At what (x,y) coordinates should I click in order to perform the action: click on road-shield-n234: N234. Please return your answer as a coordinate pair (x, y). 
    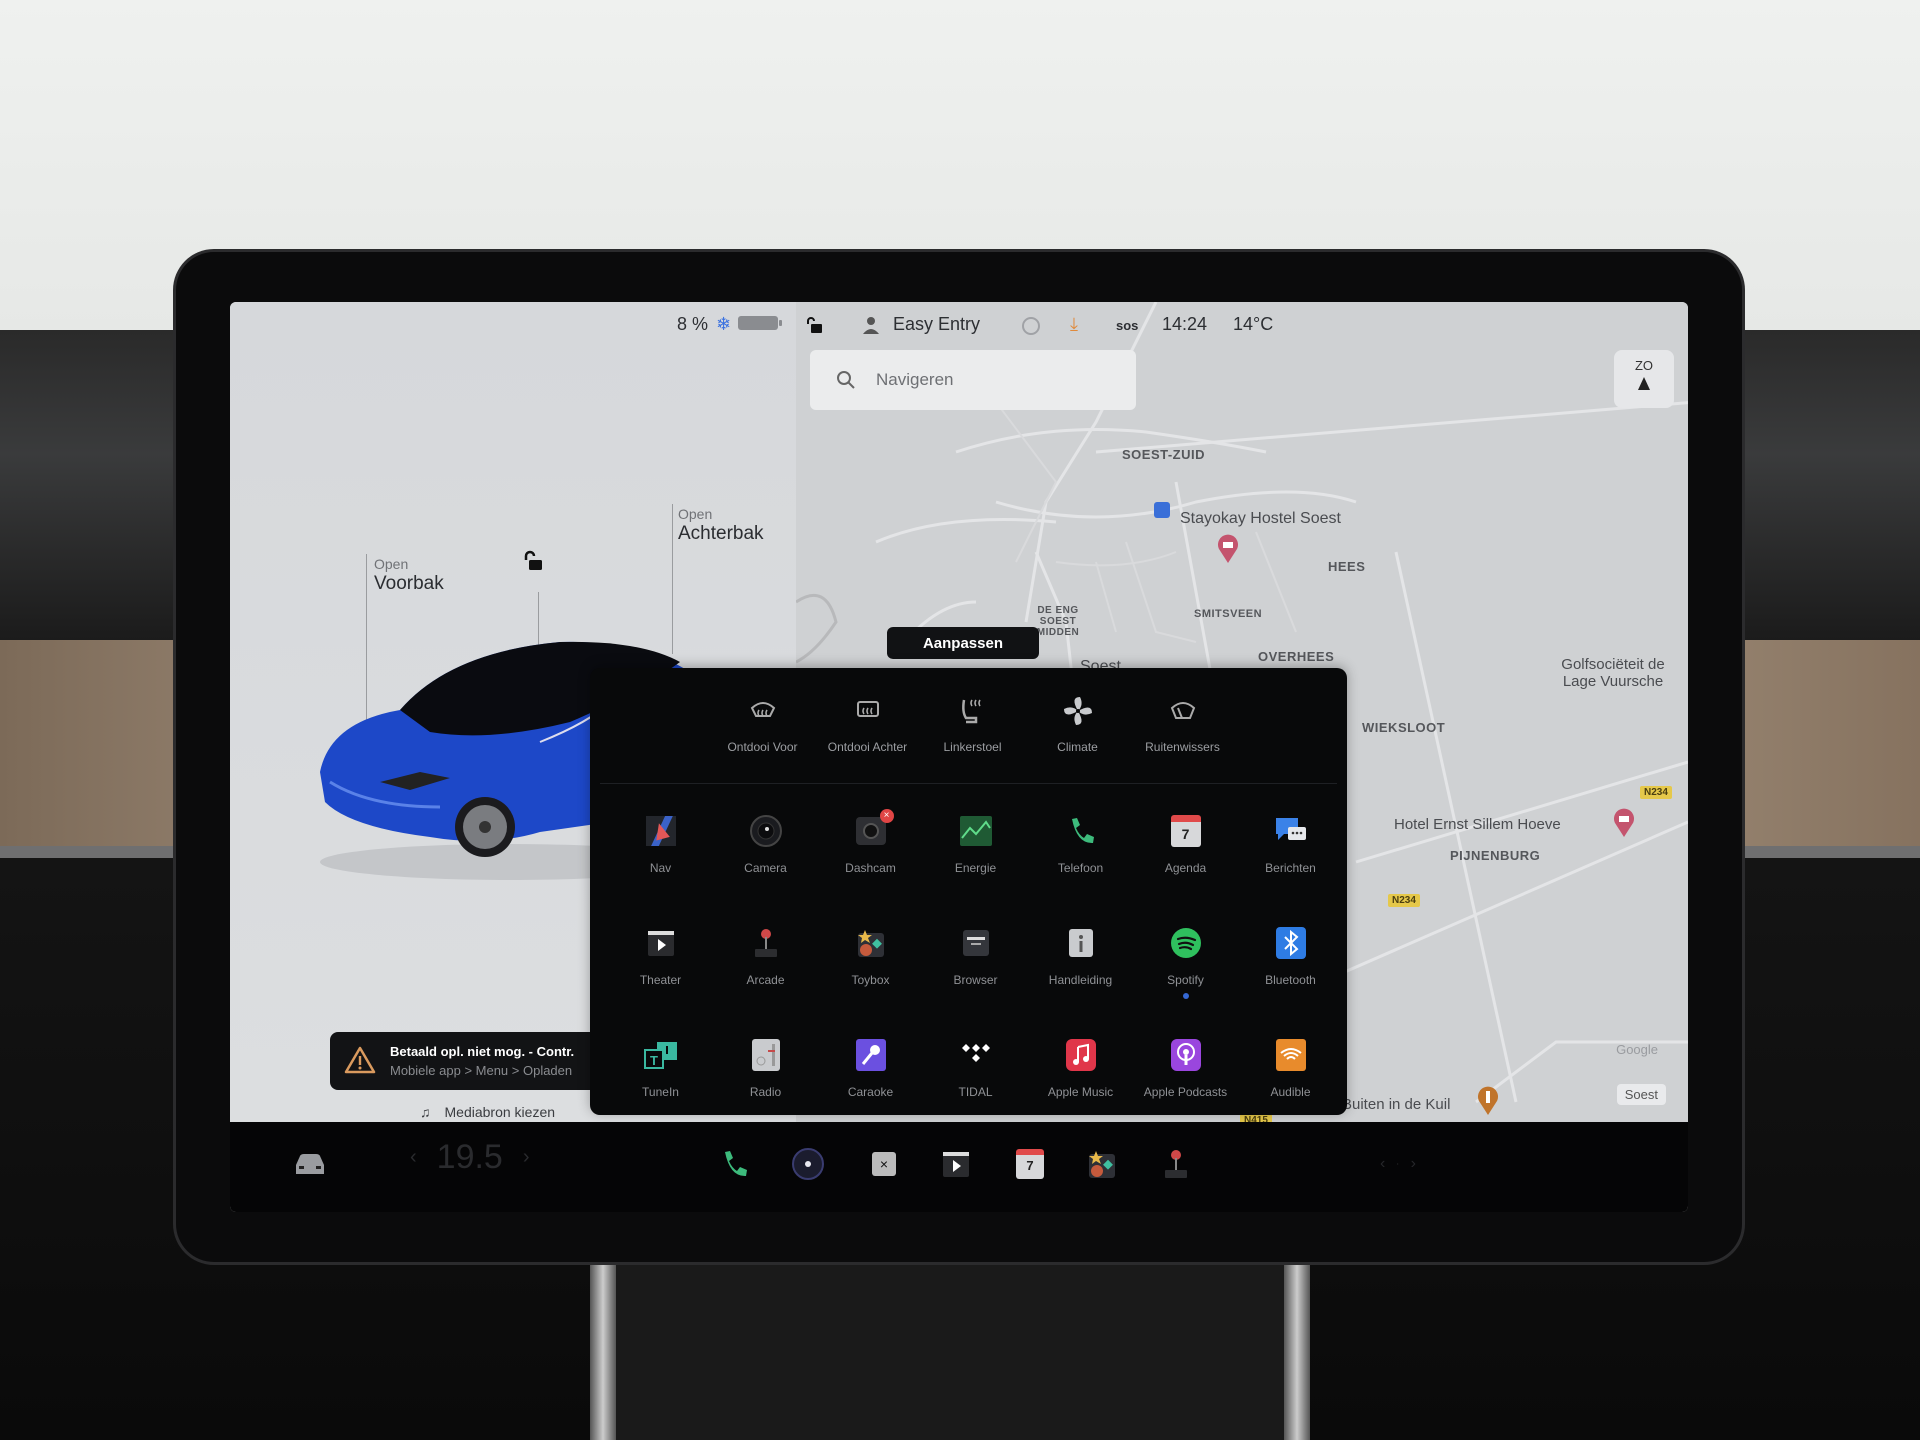
    Looking at the image, I should click on (1656, 792).